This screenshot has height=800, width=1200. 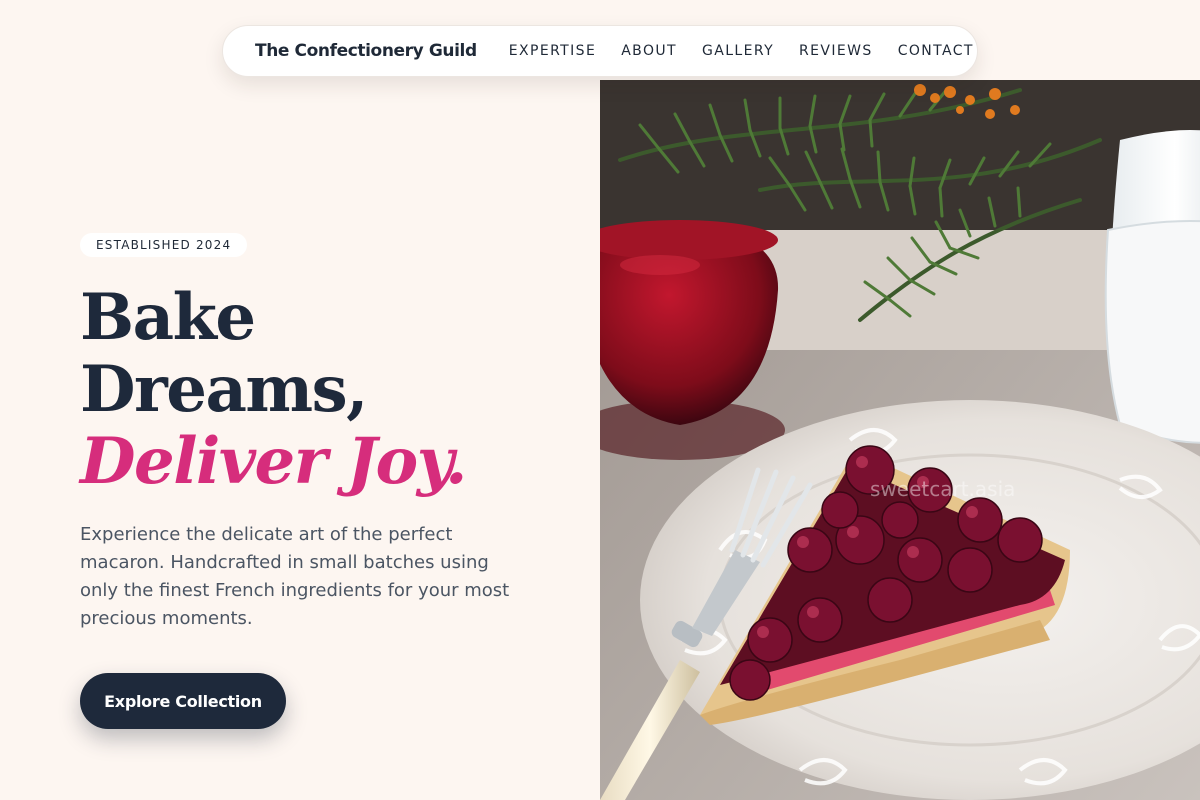 What do you see at coordinates (936, 51) in the screenshot?
I see `nav-link-contact: CONTACT` at bounding box center [936, 51].